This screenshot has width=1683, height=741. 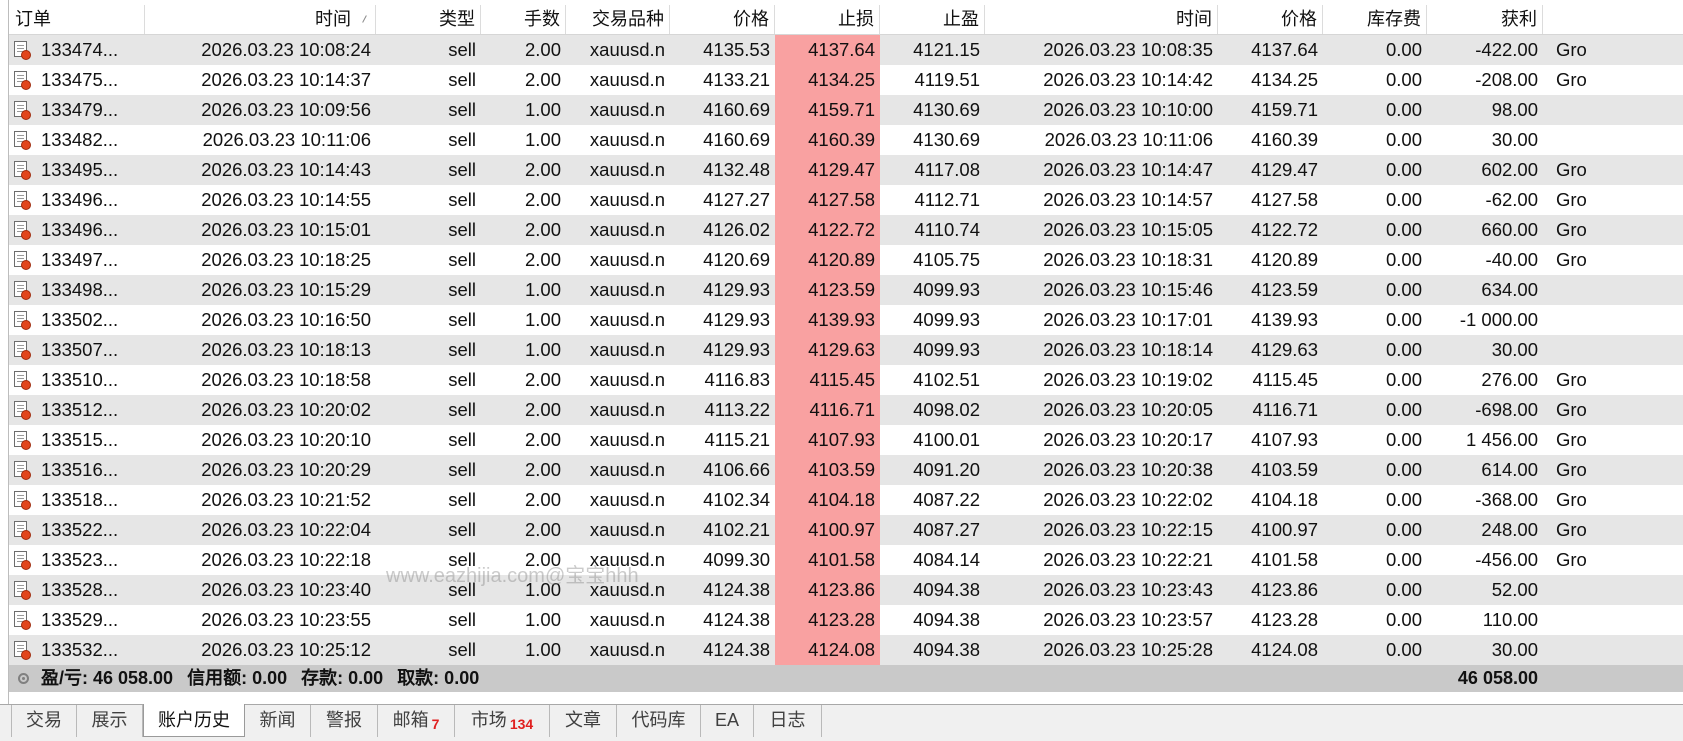 What do you see at coordinates (278, 721) in the screenshot?
I see `tab-news: 新闻` at bounding box center [278, 721].